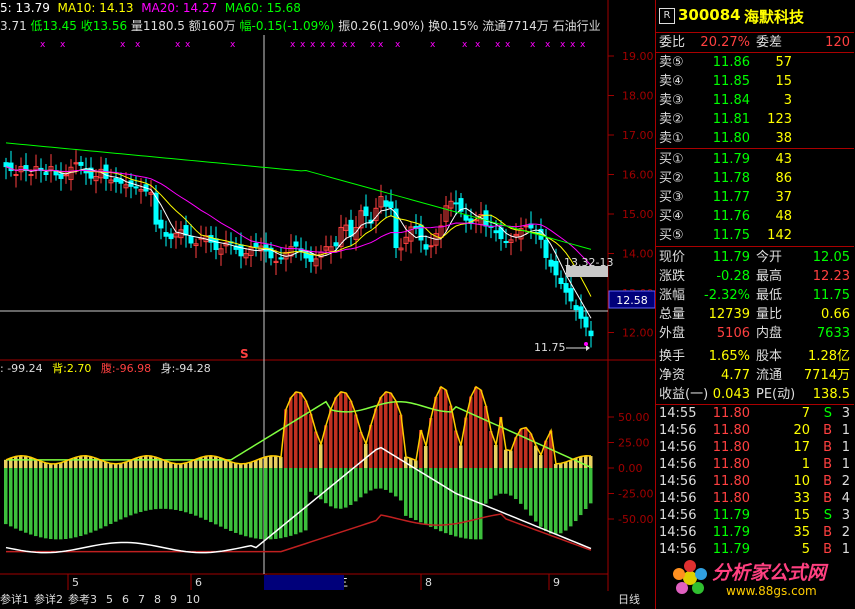 This screenshot has width=855, height=609. I want to click on tab-6: 6, so click(125, 600).